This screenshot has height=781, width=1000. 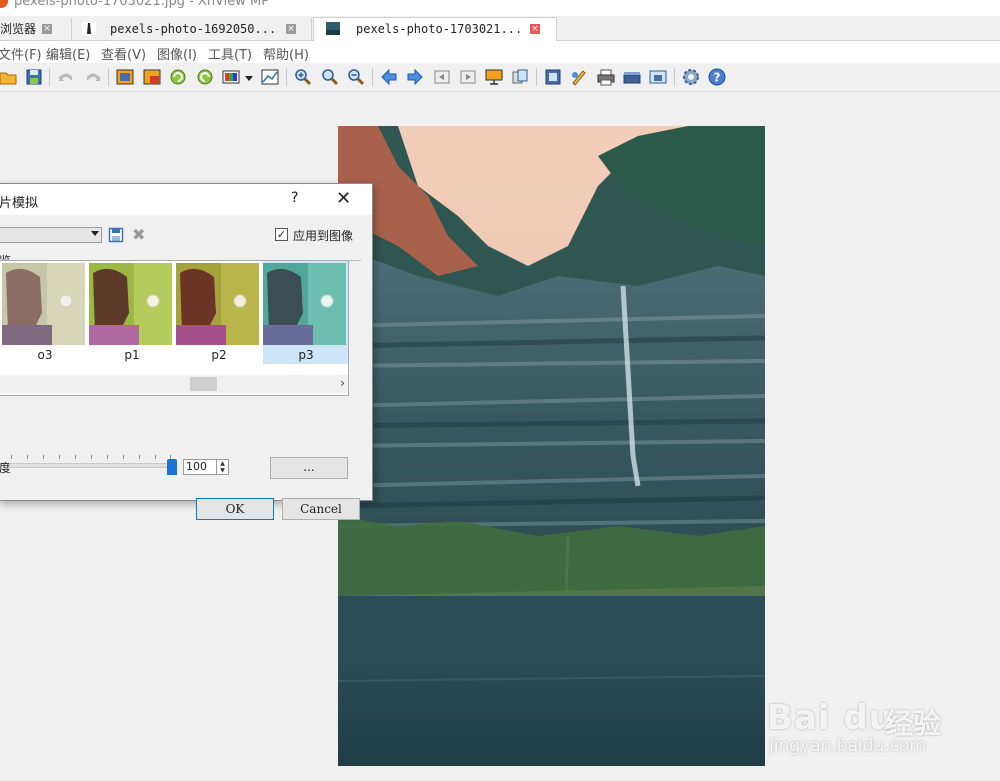 What do you see at coordinates (51, 235) in the screenshot?
I see `preset-select` at bounding box center [51, 235].